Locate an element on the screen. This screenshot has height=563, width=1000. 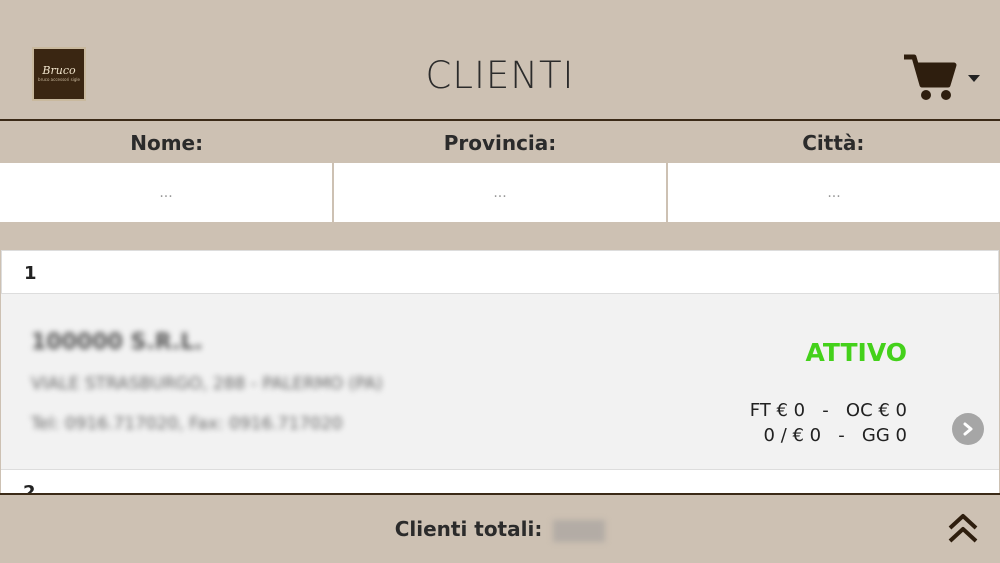
page-title: CLIENTI is located at coordinates (500, 75).